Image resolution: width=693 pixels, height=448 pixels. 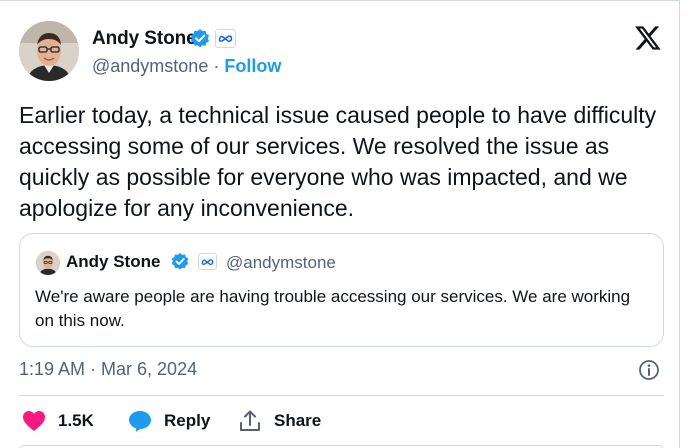 I want to click on heart-icon, so click(x=34, y=421).